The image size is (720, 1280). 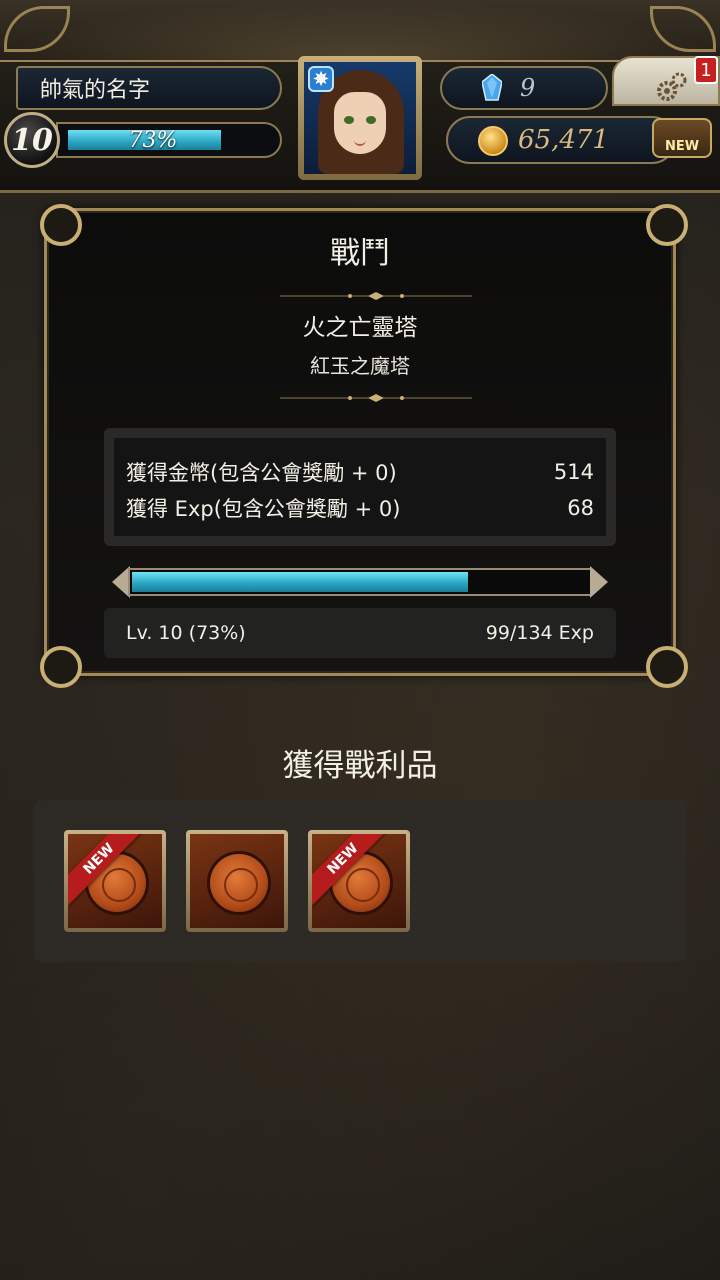 I want to click on player-avatar: ✵, so click(x=360, y=118).